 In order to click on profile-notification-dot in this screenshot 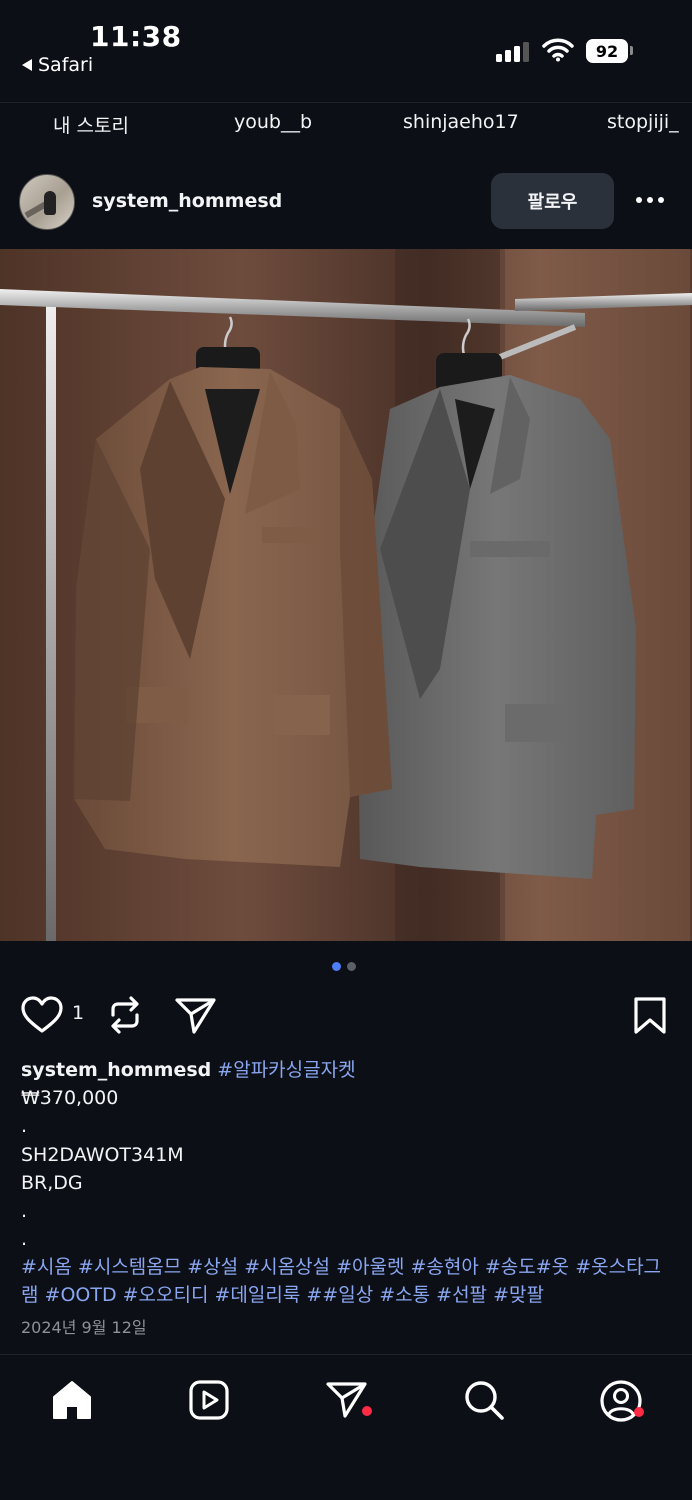, I will do `click(639, 1412)`.